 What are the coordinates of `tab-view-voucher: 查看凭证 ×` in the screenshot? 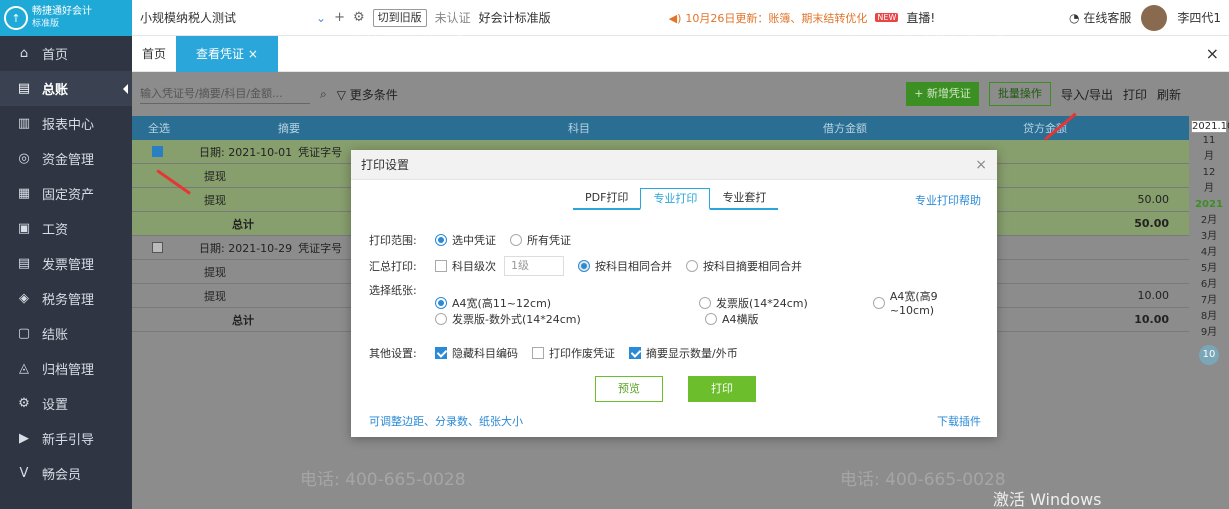 It's located at (227, 53).